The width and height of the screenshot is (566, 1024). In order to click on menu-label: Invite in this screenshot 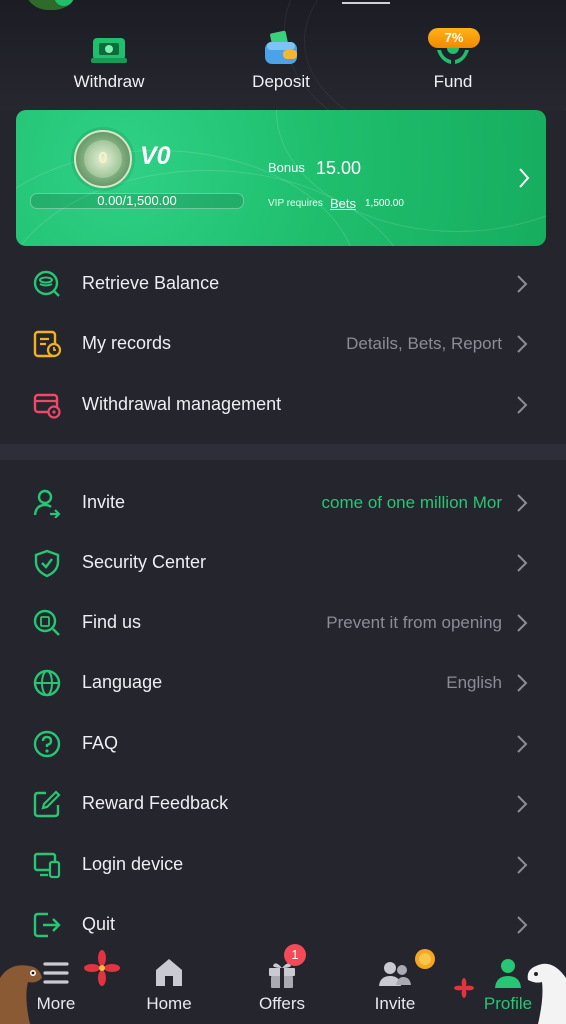, I will do `click(104, 502)`.